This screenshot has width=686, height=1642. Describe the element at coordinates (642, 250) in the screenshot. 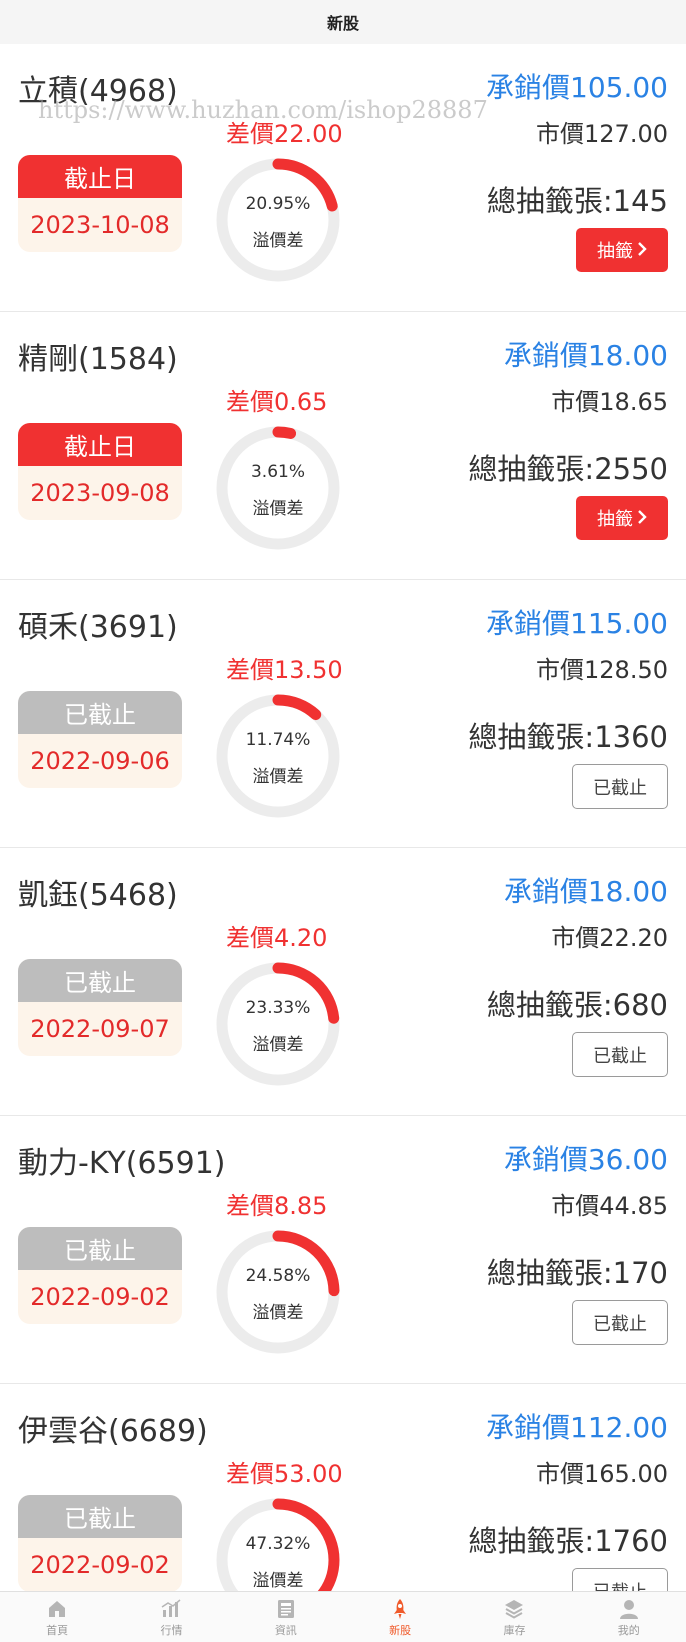

I see `chevron-right-icon` at that location.